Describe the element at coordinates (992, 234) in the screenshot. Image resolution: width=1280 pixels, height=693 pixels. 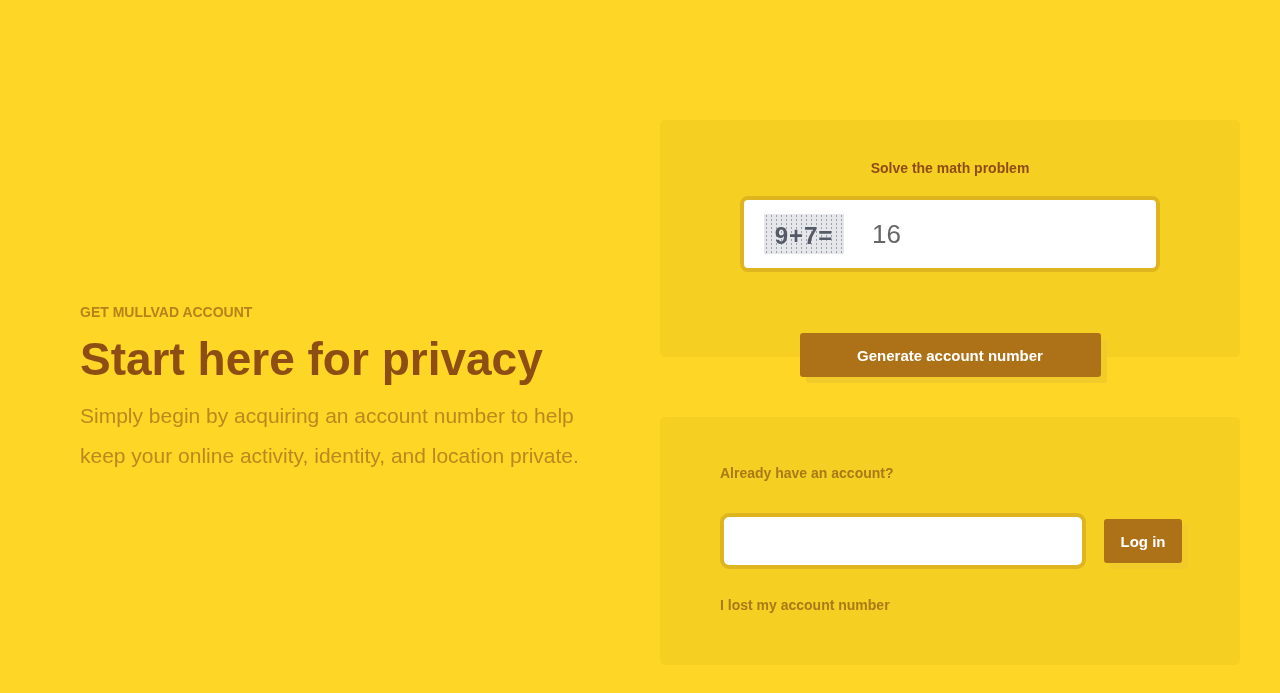
I see `answer-input: 16` at that location.